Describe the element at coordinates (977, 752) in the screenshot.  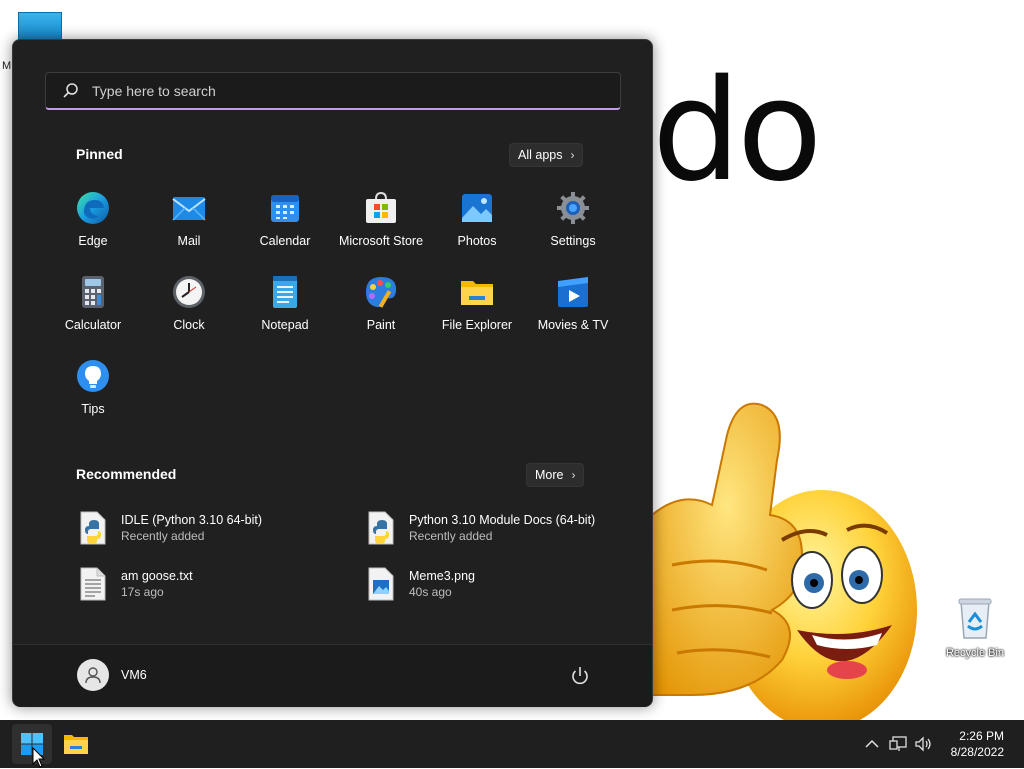
I see `date: 8/28/2022` at that location.